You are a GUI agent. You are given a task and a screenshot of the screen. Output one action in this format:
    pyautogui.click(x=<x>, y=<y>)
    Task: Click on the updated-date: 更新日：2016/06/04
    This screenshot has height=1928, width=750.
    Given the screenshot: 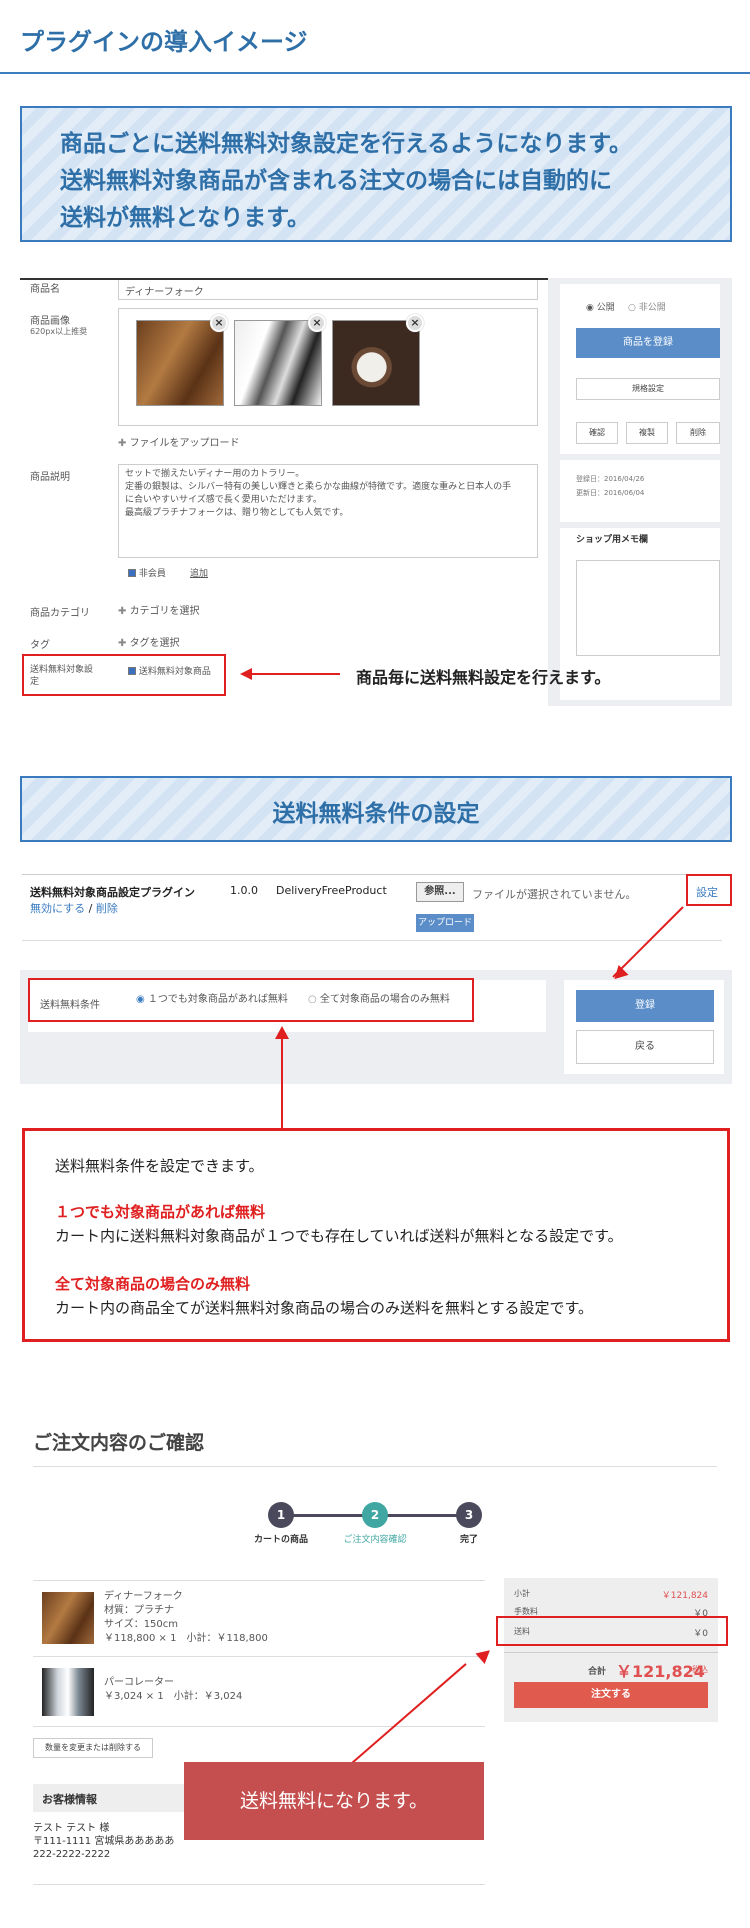 What is the action you would take?
    pyautogui.click(x=610, y=493)
    